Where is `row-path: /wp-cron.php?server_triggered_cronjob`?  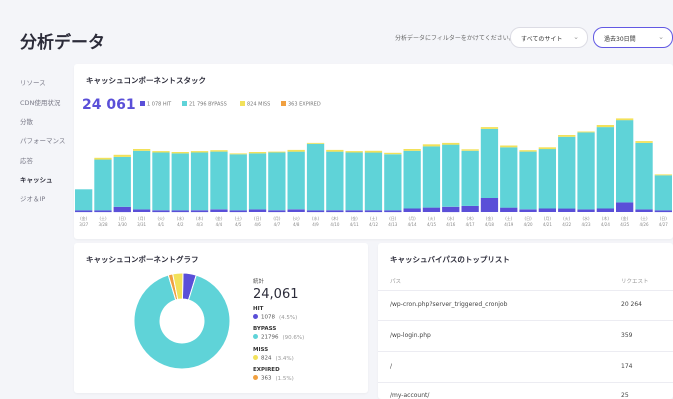 row-path: /wp-cron.php?server_triggered_cronjob is located at coordinates (448, 304).